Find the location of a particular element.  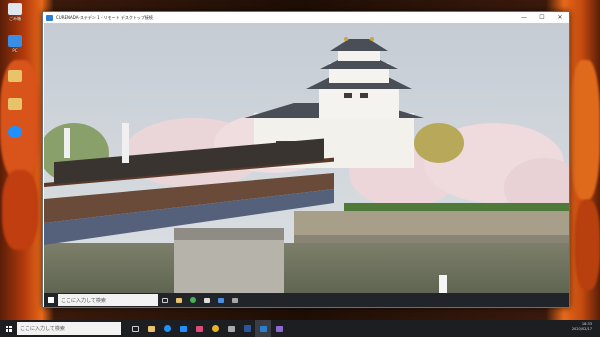

pc-desktop-icon: PC is located at coordinates (15, 44).